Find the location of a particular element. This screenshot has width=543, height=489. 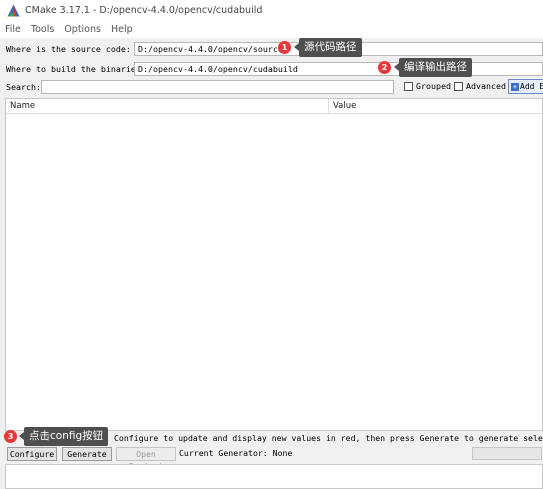

annotation-badge-1: 1 is located at coordinates (284, 47).